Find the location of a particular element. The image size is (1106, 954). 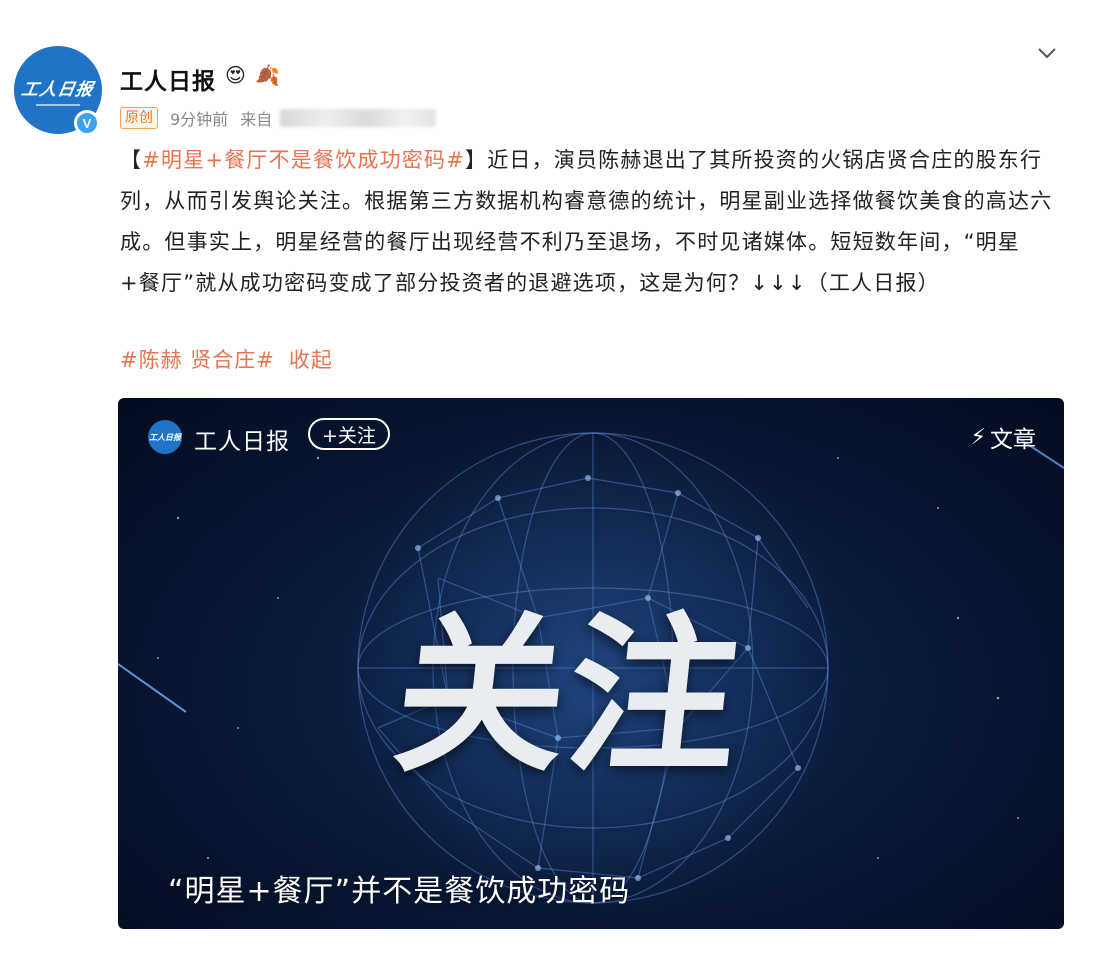

verified-icon: V is located at coordinates (87, 123).